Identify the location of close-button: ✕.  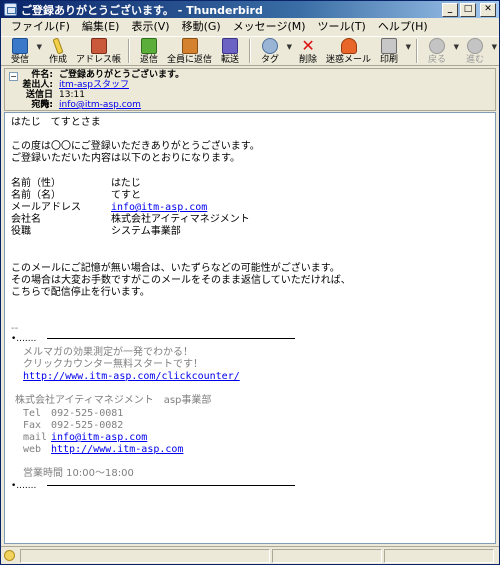
(488, 9).